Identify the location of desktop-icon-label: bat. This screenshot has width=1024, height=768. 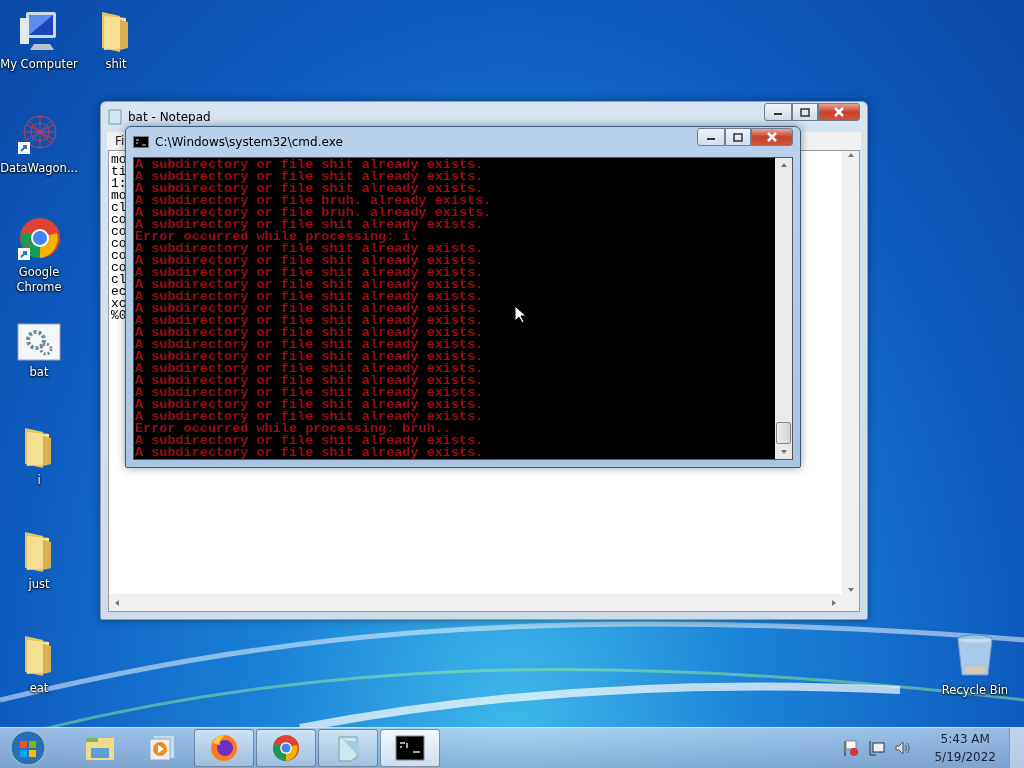
(39, 372).